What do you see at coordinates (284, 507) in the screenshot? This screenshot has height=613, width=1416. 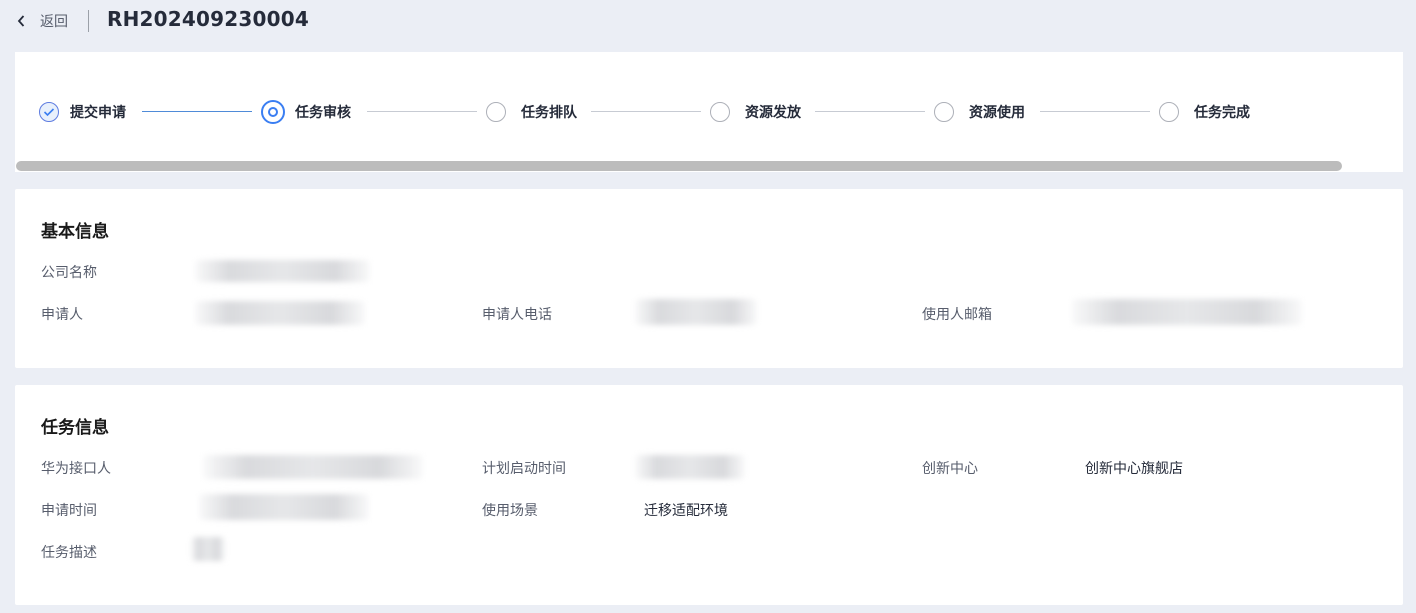 I see `apply-time-value-redacted` at bounding box center [284, 507].